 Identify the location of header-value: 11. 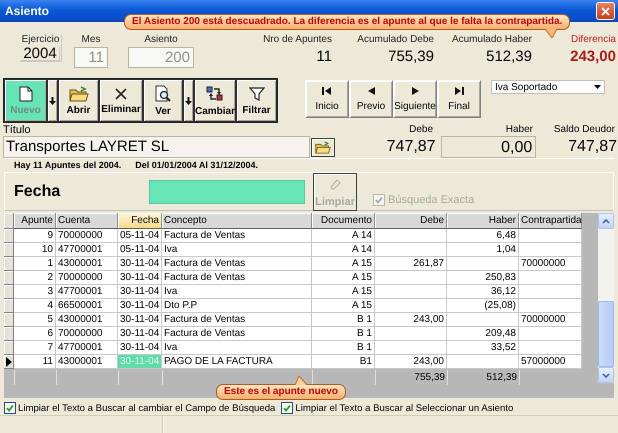
(324, 57).